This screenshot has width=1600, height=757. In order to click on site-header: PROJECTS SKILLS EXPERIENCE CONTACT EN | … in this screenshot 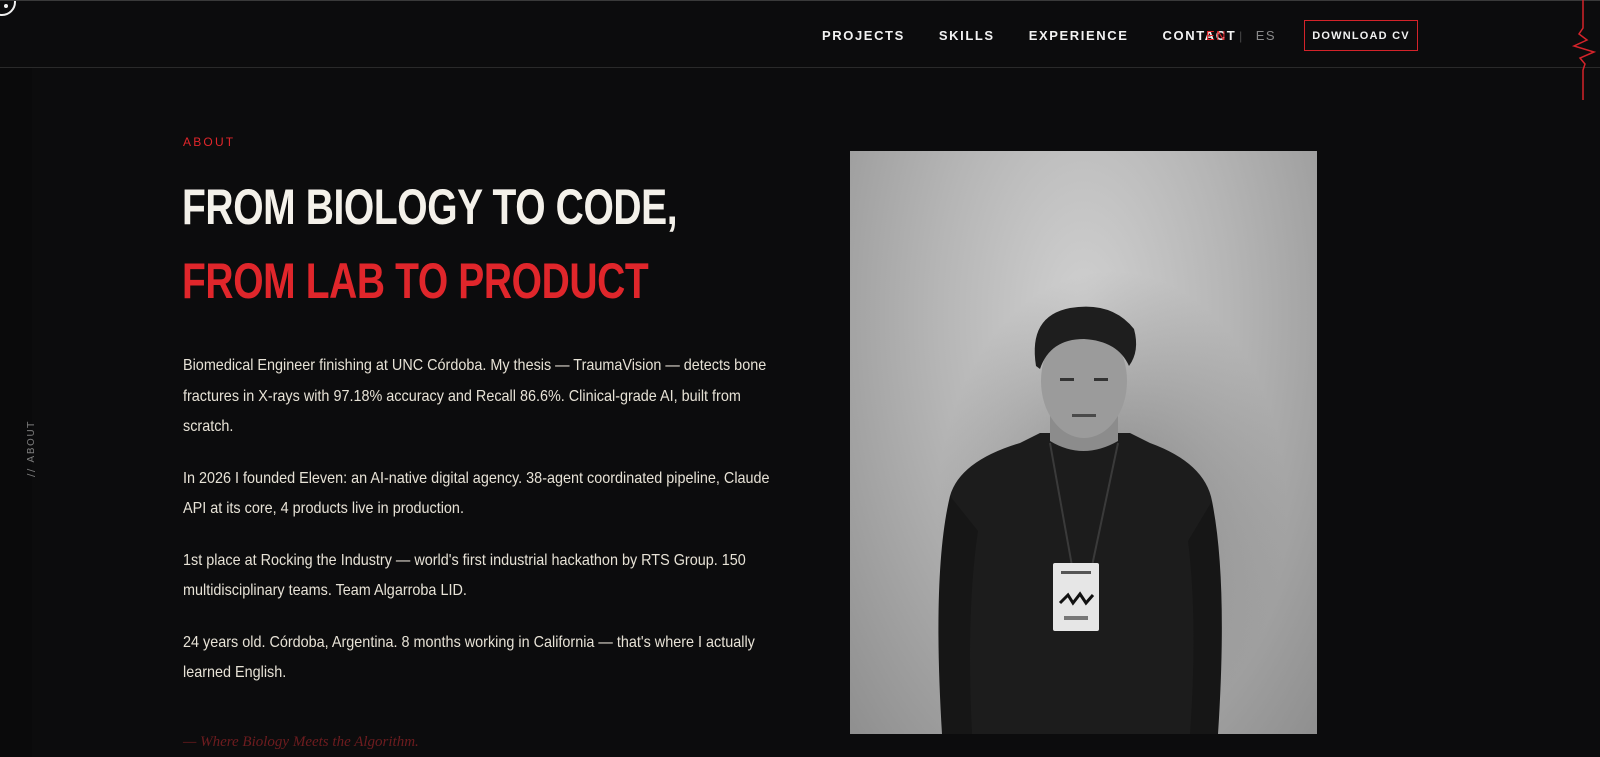, I will do `click(800, 34)`.